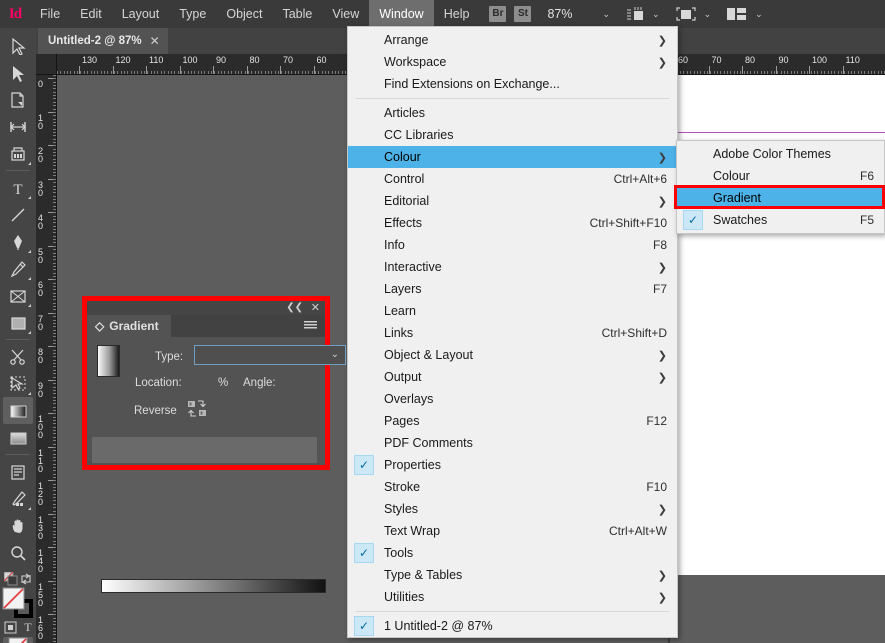 This screenshot has height=643, width=885. I want to click on gradient-feather-tool, so click(18, 437).